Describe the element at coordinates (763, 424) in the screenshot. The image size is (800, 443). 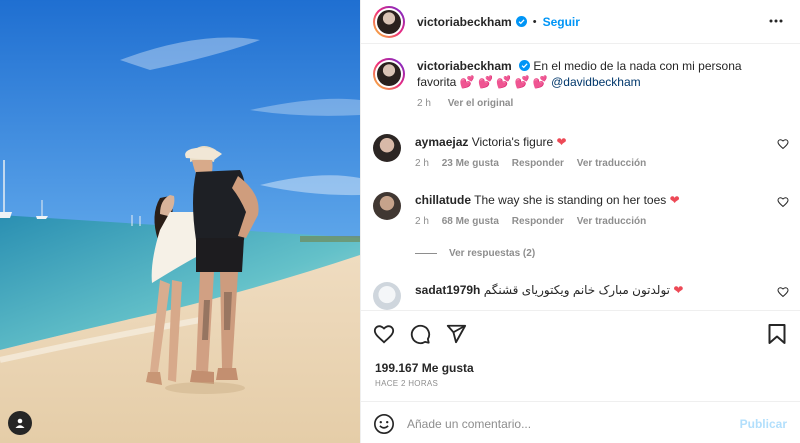
I see `publish-button: Publicar` at that location.